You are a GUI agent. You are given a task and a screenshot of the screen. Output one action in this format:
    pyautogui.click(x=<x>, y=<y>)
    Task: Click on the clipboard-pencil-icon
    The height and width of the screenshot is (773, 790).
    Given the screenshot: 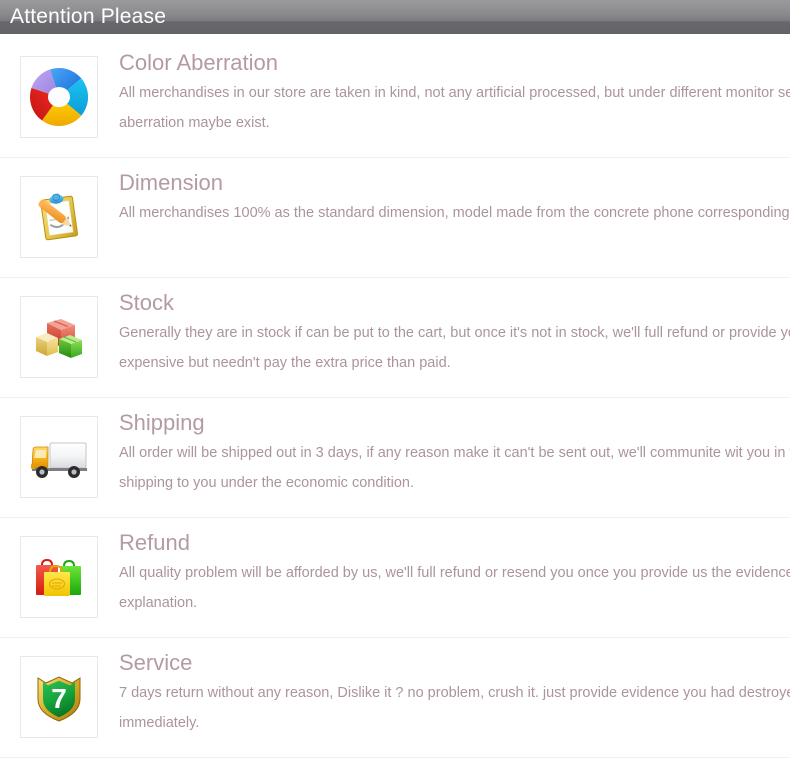 What is the action you would take?
    pyautogui.click(x=59, y=217)
    